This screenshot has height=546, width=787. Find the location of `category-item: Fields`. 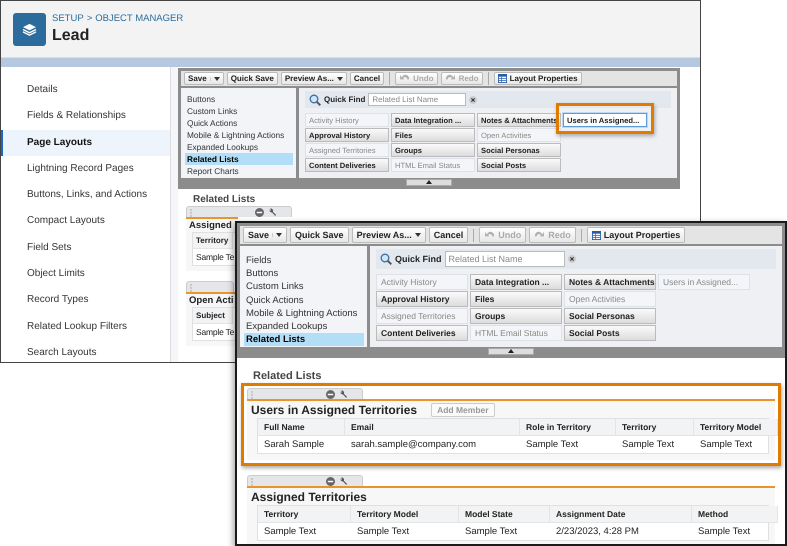

category-item: Fields is located at coordinates (304, 261).